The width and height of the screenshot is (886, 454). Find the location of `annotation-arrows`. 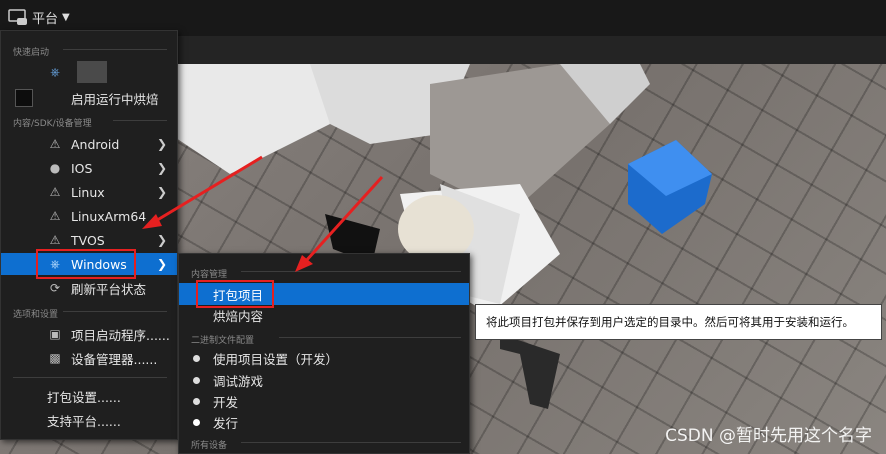

annotation-arrows is located at coordinates (263, 213).